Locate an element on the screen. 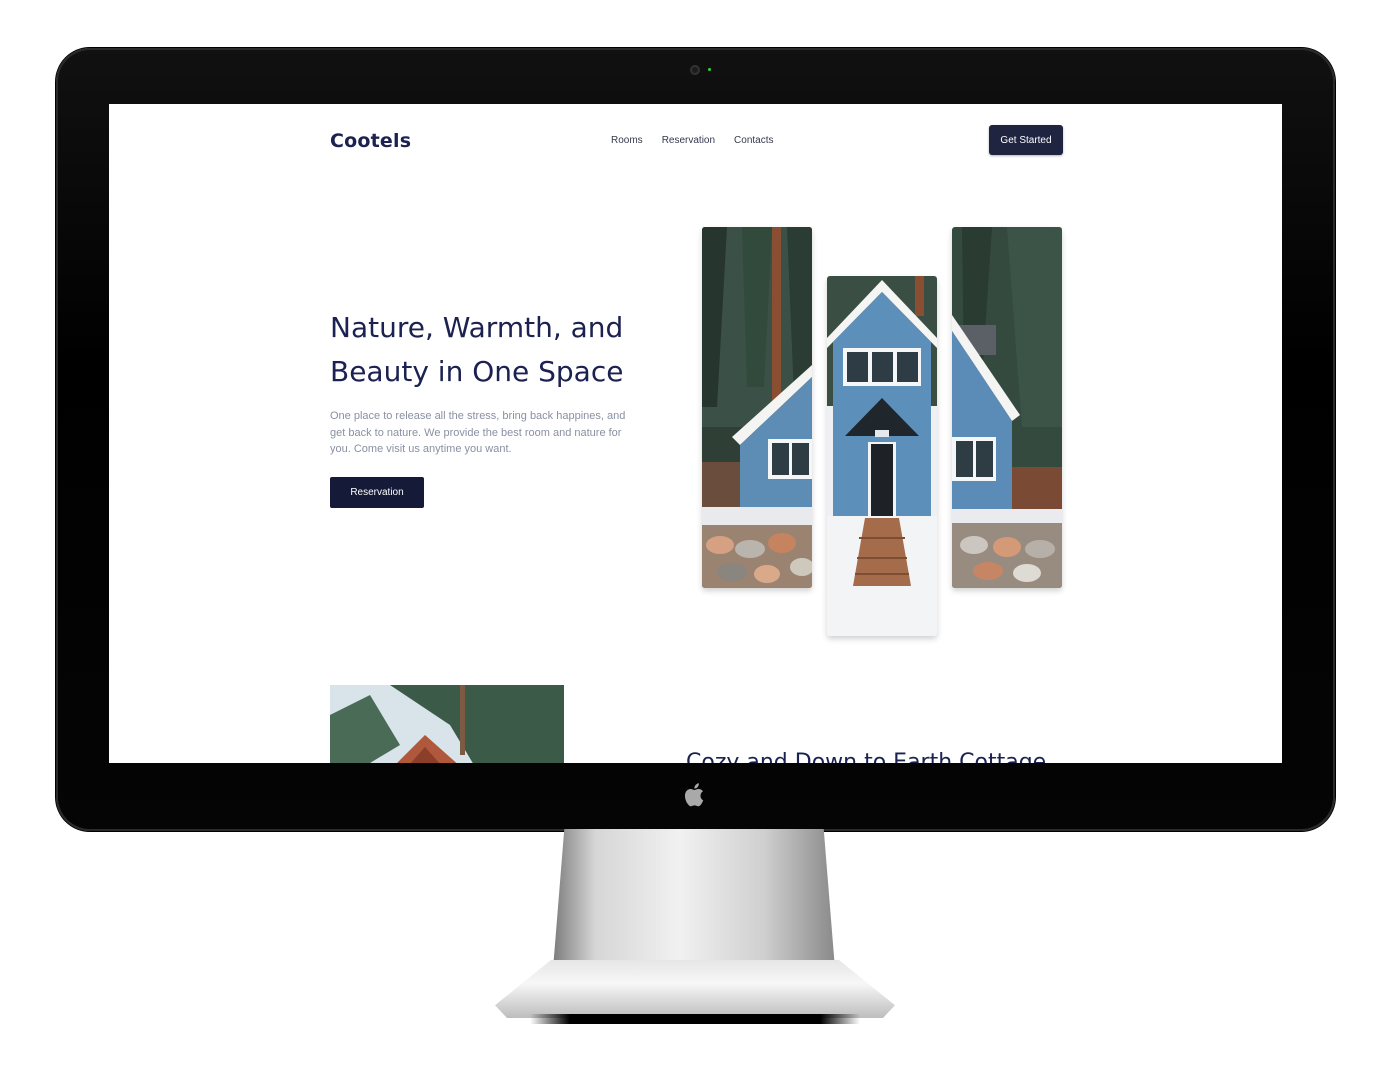 Image resolution: width=1387 pixels, height=1080 pixels. cabin-photo-left is located at coordinates (757, 407).